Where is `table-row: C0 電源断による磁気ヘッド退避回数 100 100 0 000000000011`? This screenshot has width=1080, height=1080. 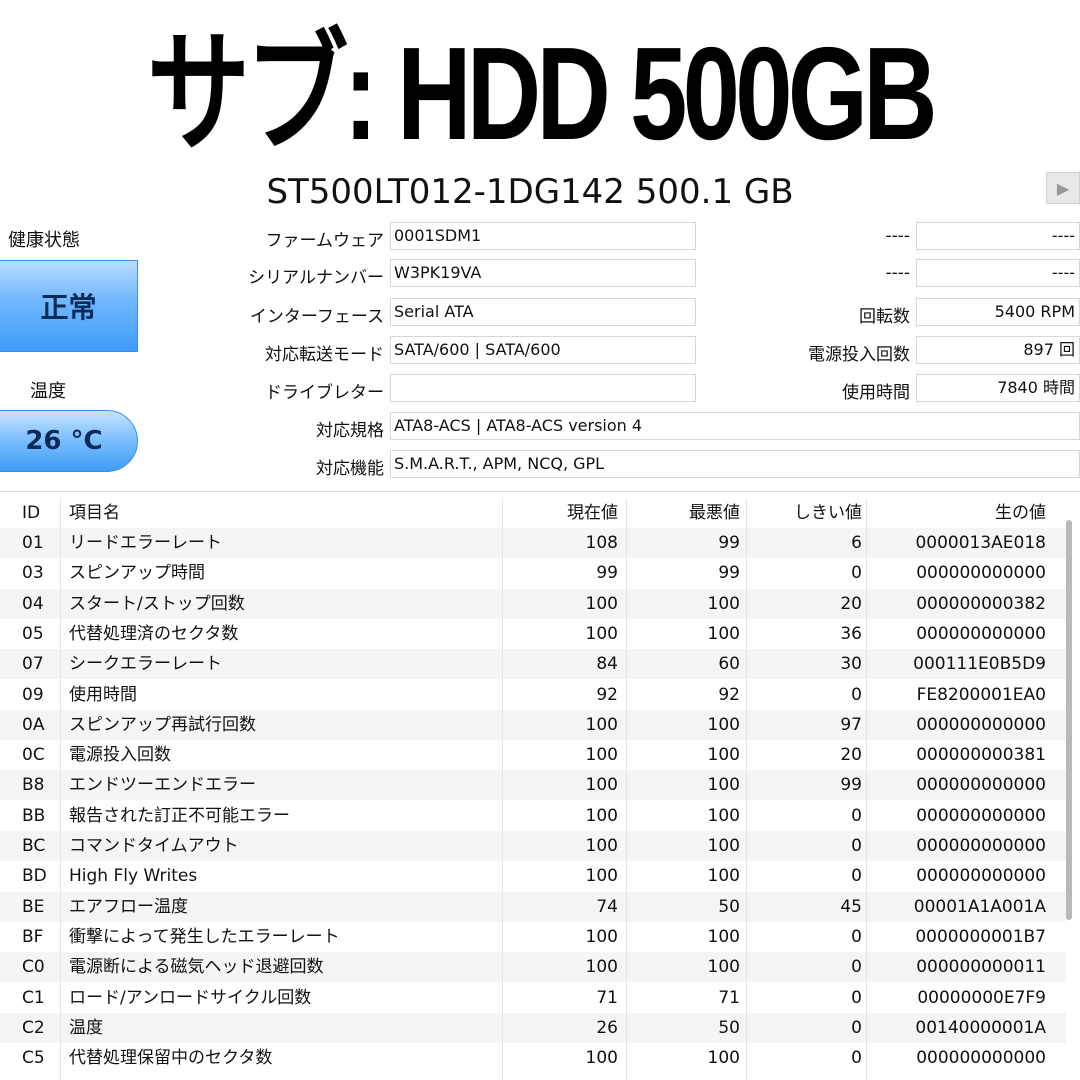 table-row: C0 電源断による磁気ヘッド退避回数 100 100 0 000000000011 is located at coordinates (533, 967).